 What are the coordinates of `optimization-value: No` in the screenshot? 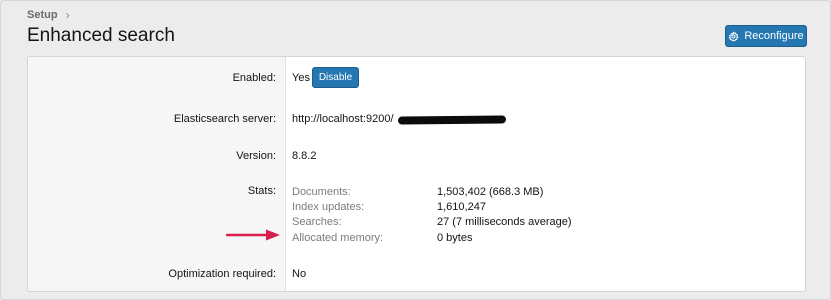 It's located at (299, 274).